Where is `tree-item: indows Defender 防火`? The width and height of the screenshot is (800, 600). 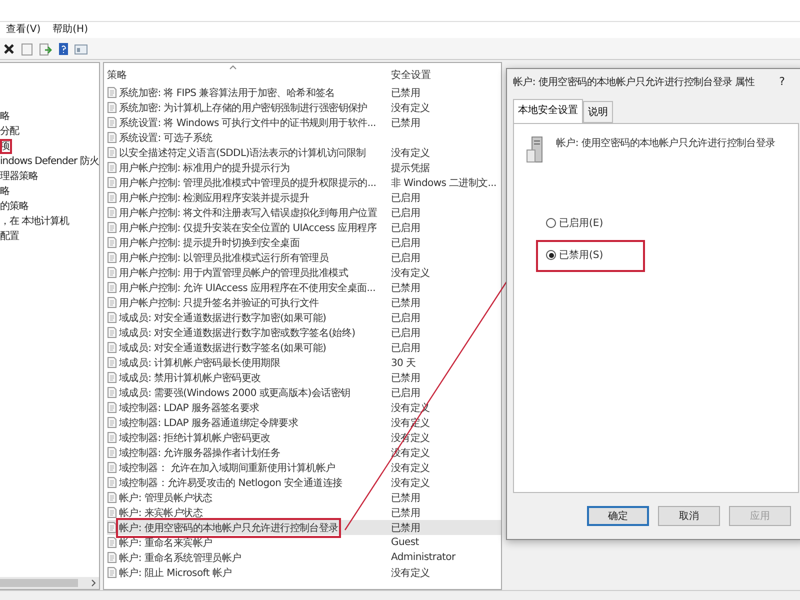 tree-item: indows Defender 防火 is located at coordinates (49, 161).